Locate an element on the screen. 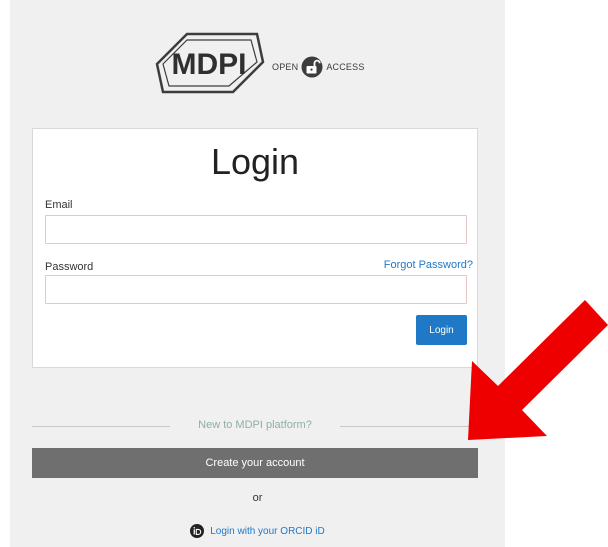 This screenshot has height=547, width=608. signup-divider: New to MDPI platform? is located at coordinates (255, 426).